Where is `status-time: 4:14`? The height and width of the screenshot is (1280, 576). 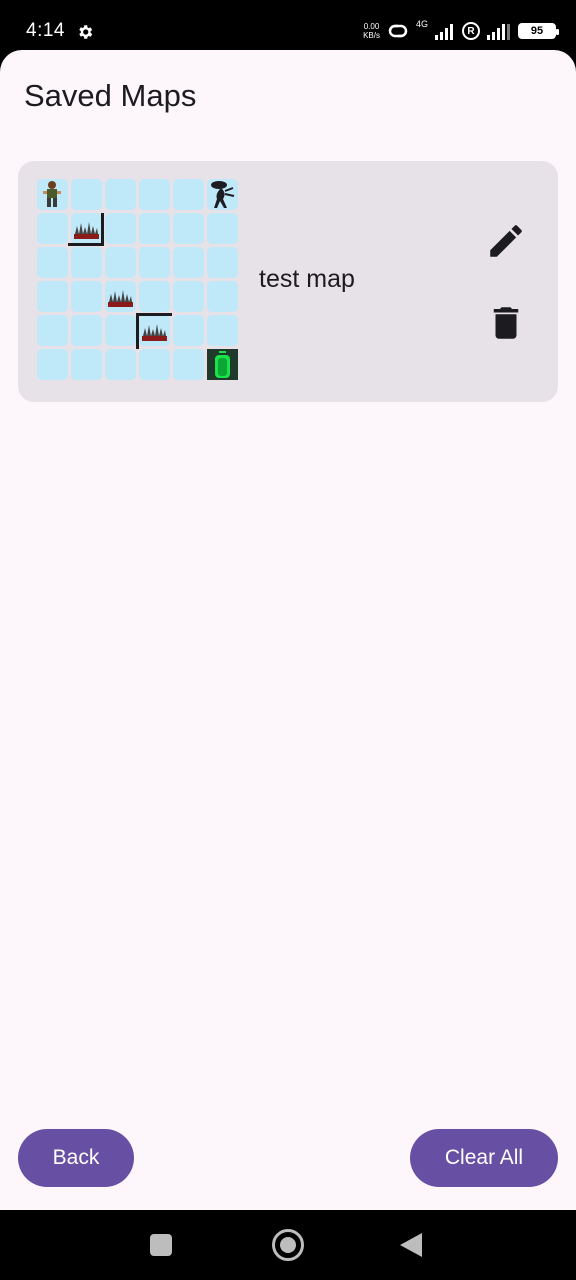 status-time: 4:14 is located at coordinates (45, 30).